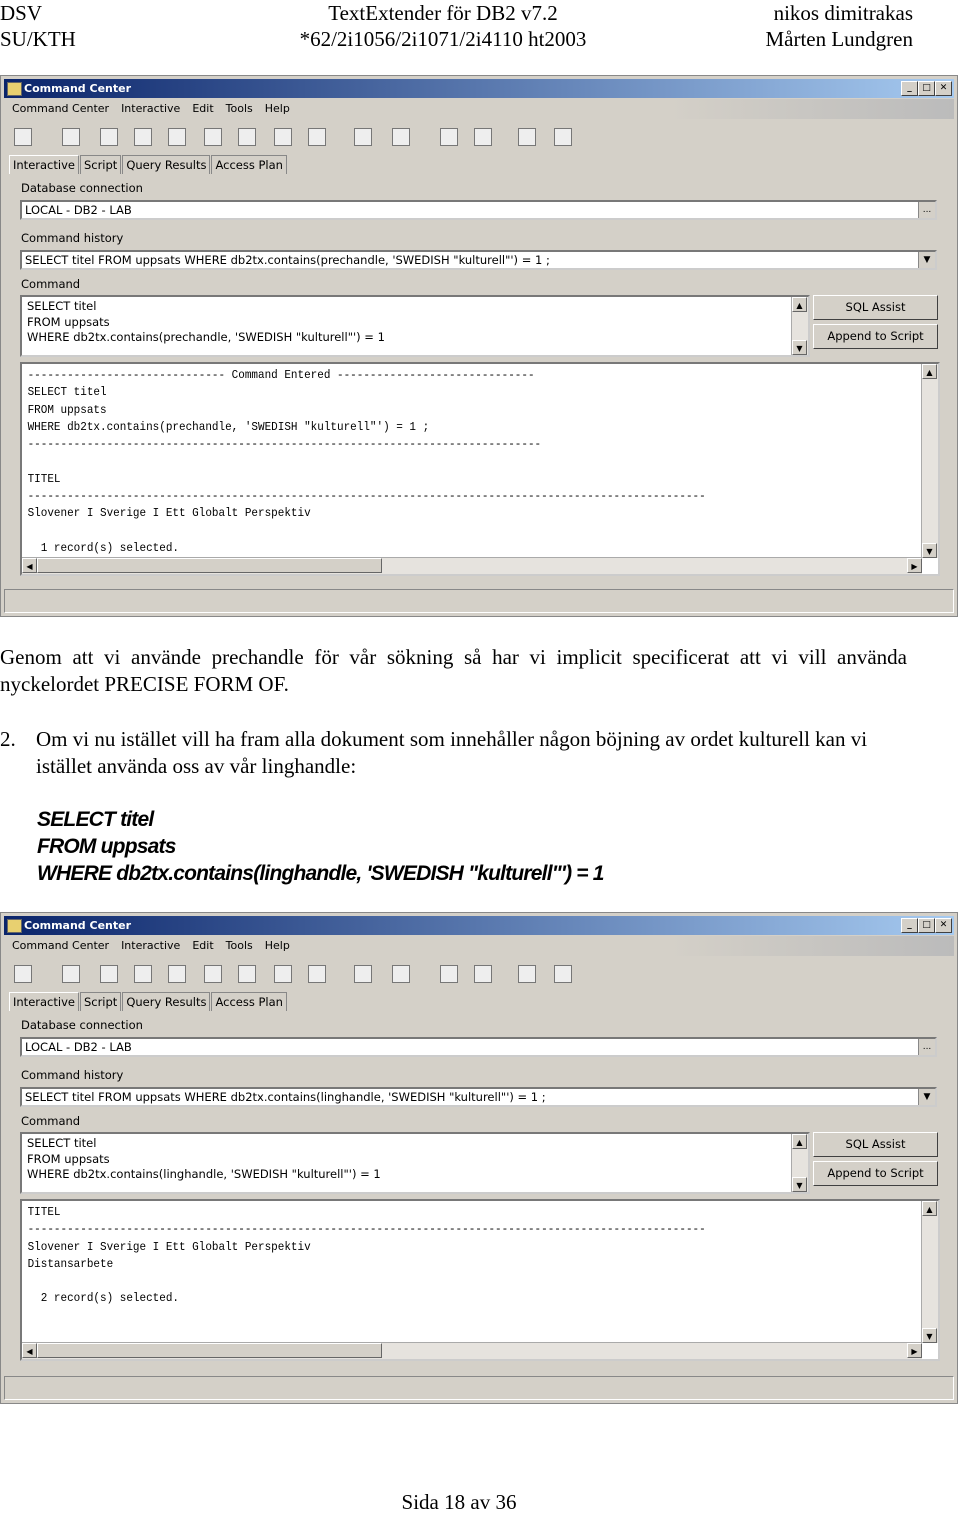 This screenshot has width=960, height=1515. I want to click on code-line-2: FROM uppsats, so click(106, 846).